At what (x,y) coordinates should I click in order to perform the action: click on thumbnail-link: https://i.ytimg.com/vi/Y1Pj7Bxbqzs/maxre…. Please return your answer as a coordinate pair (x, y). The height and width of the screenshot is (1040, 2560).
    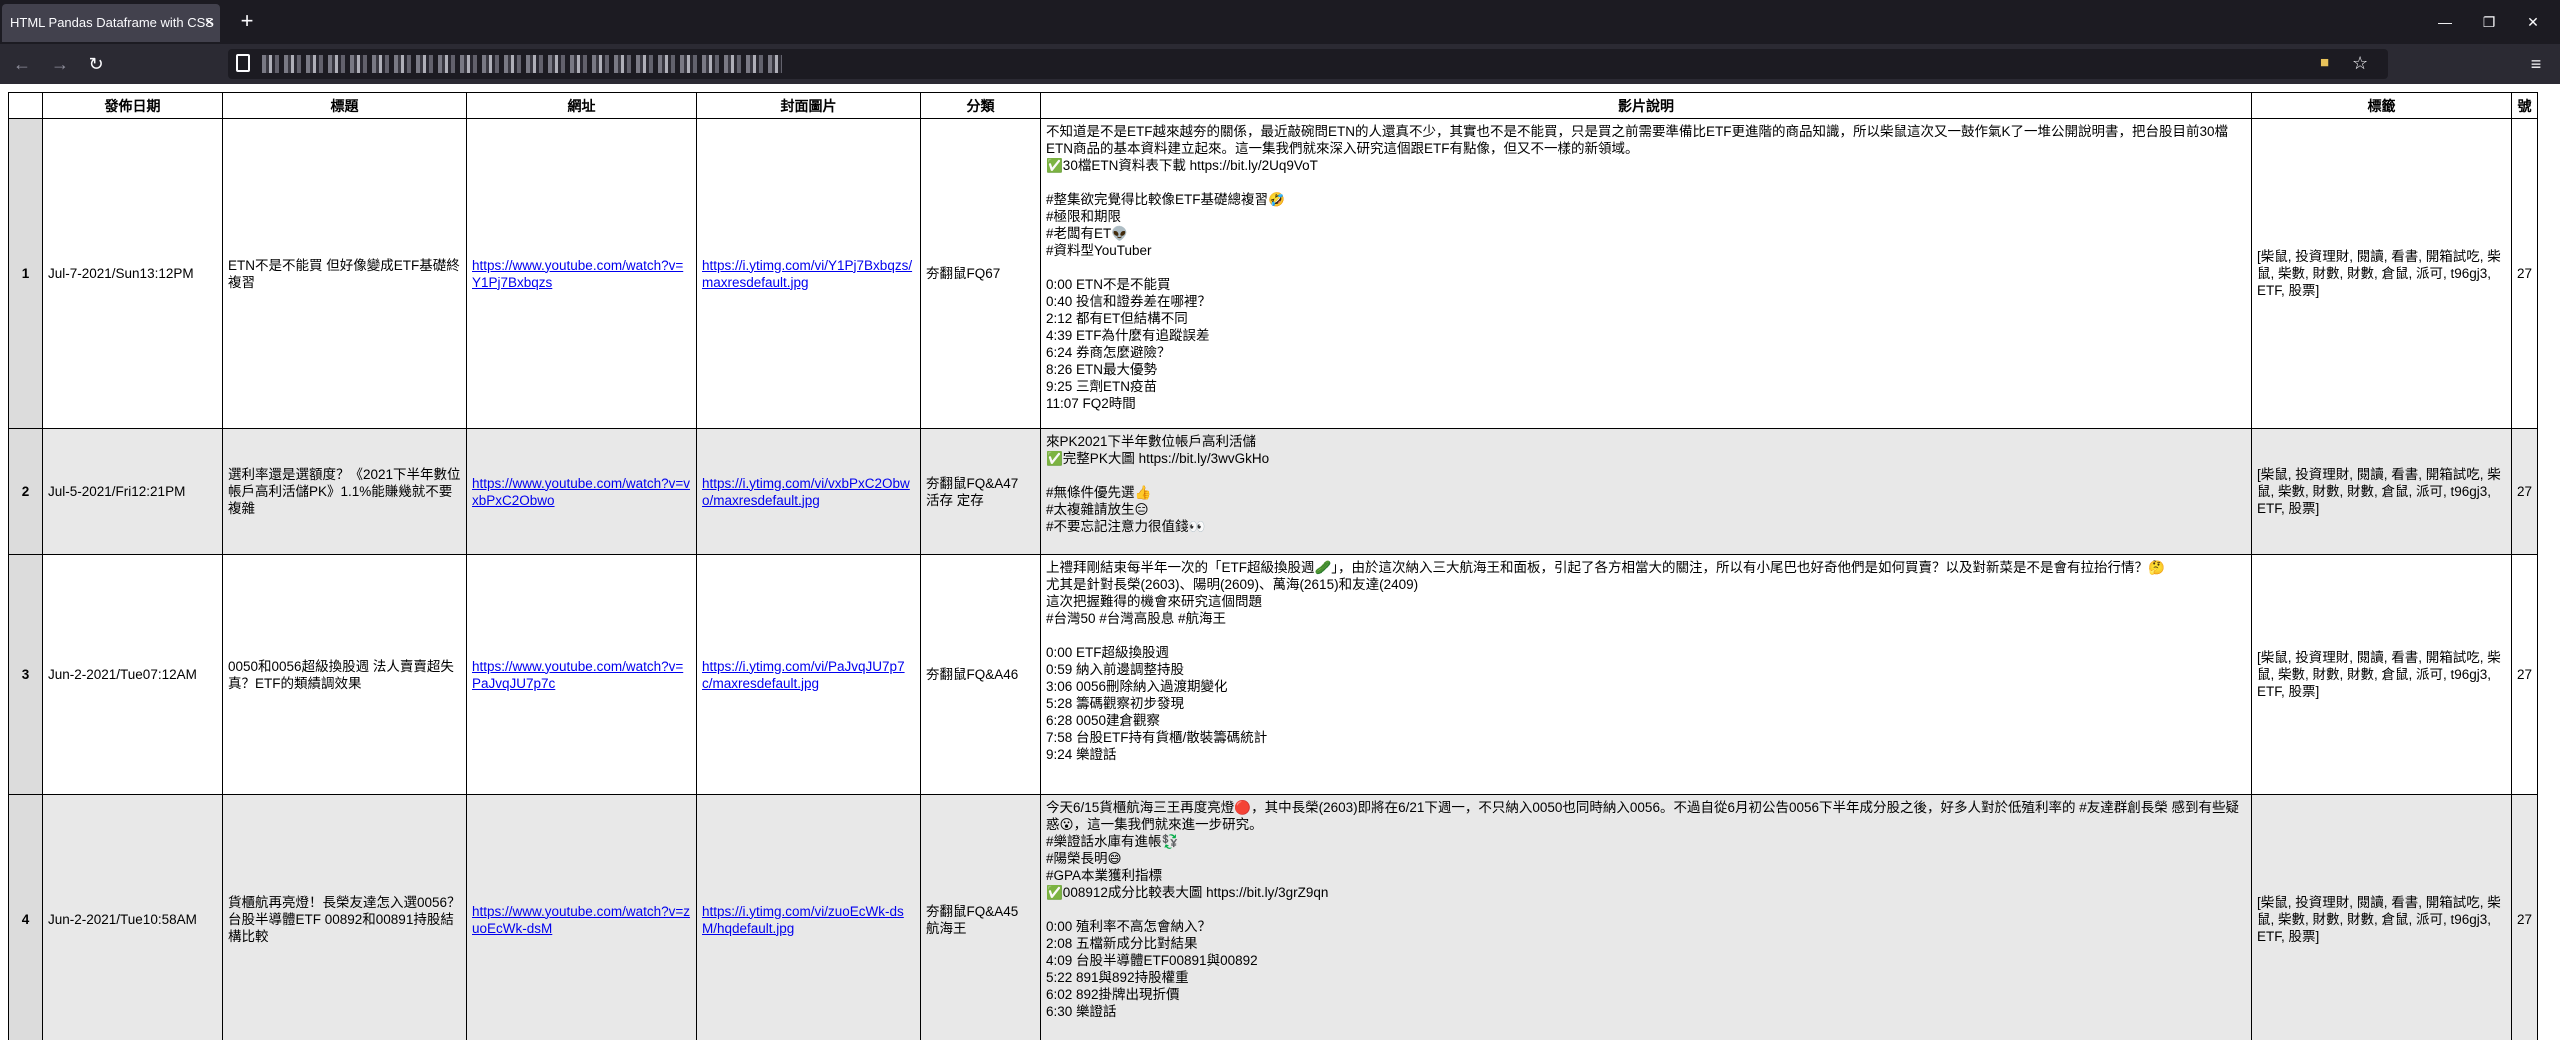
    Looking at the image, I should click on (807, 274).